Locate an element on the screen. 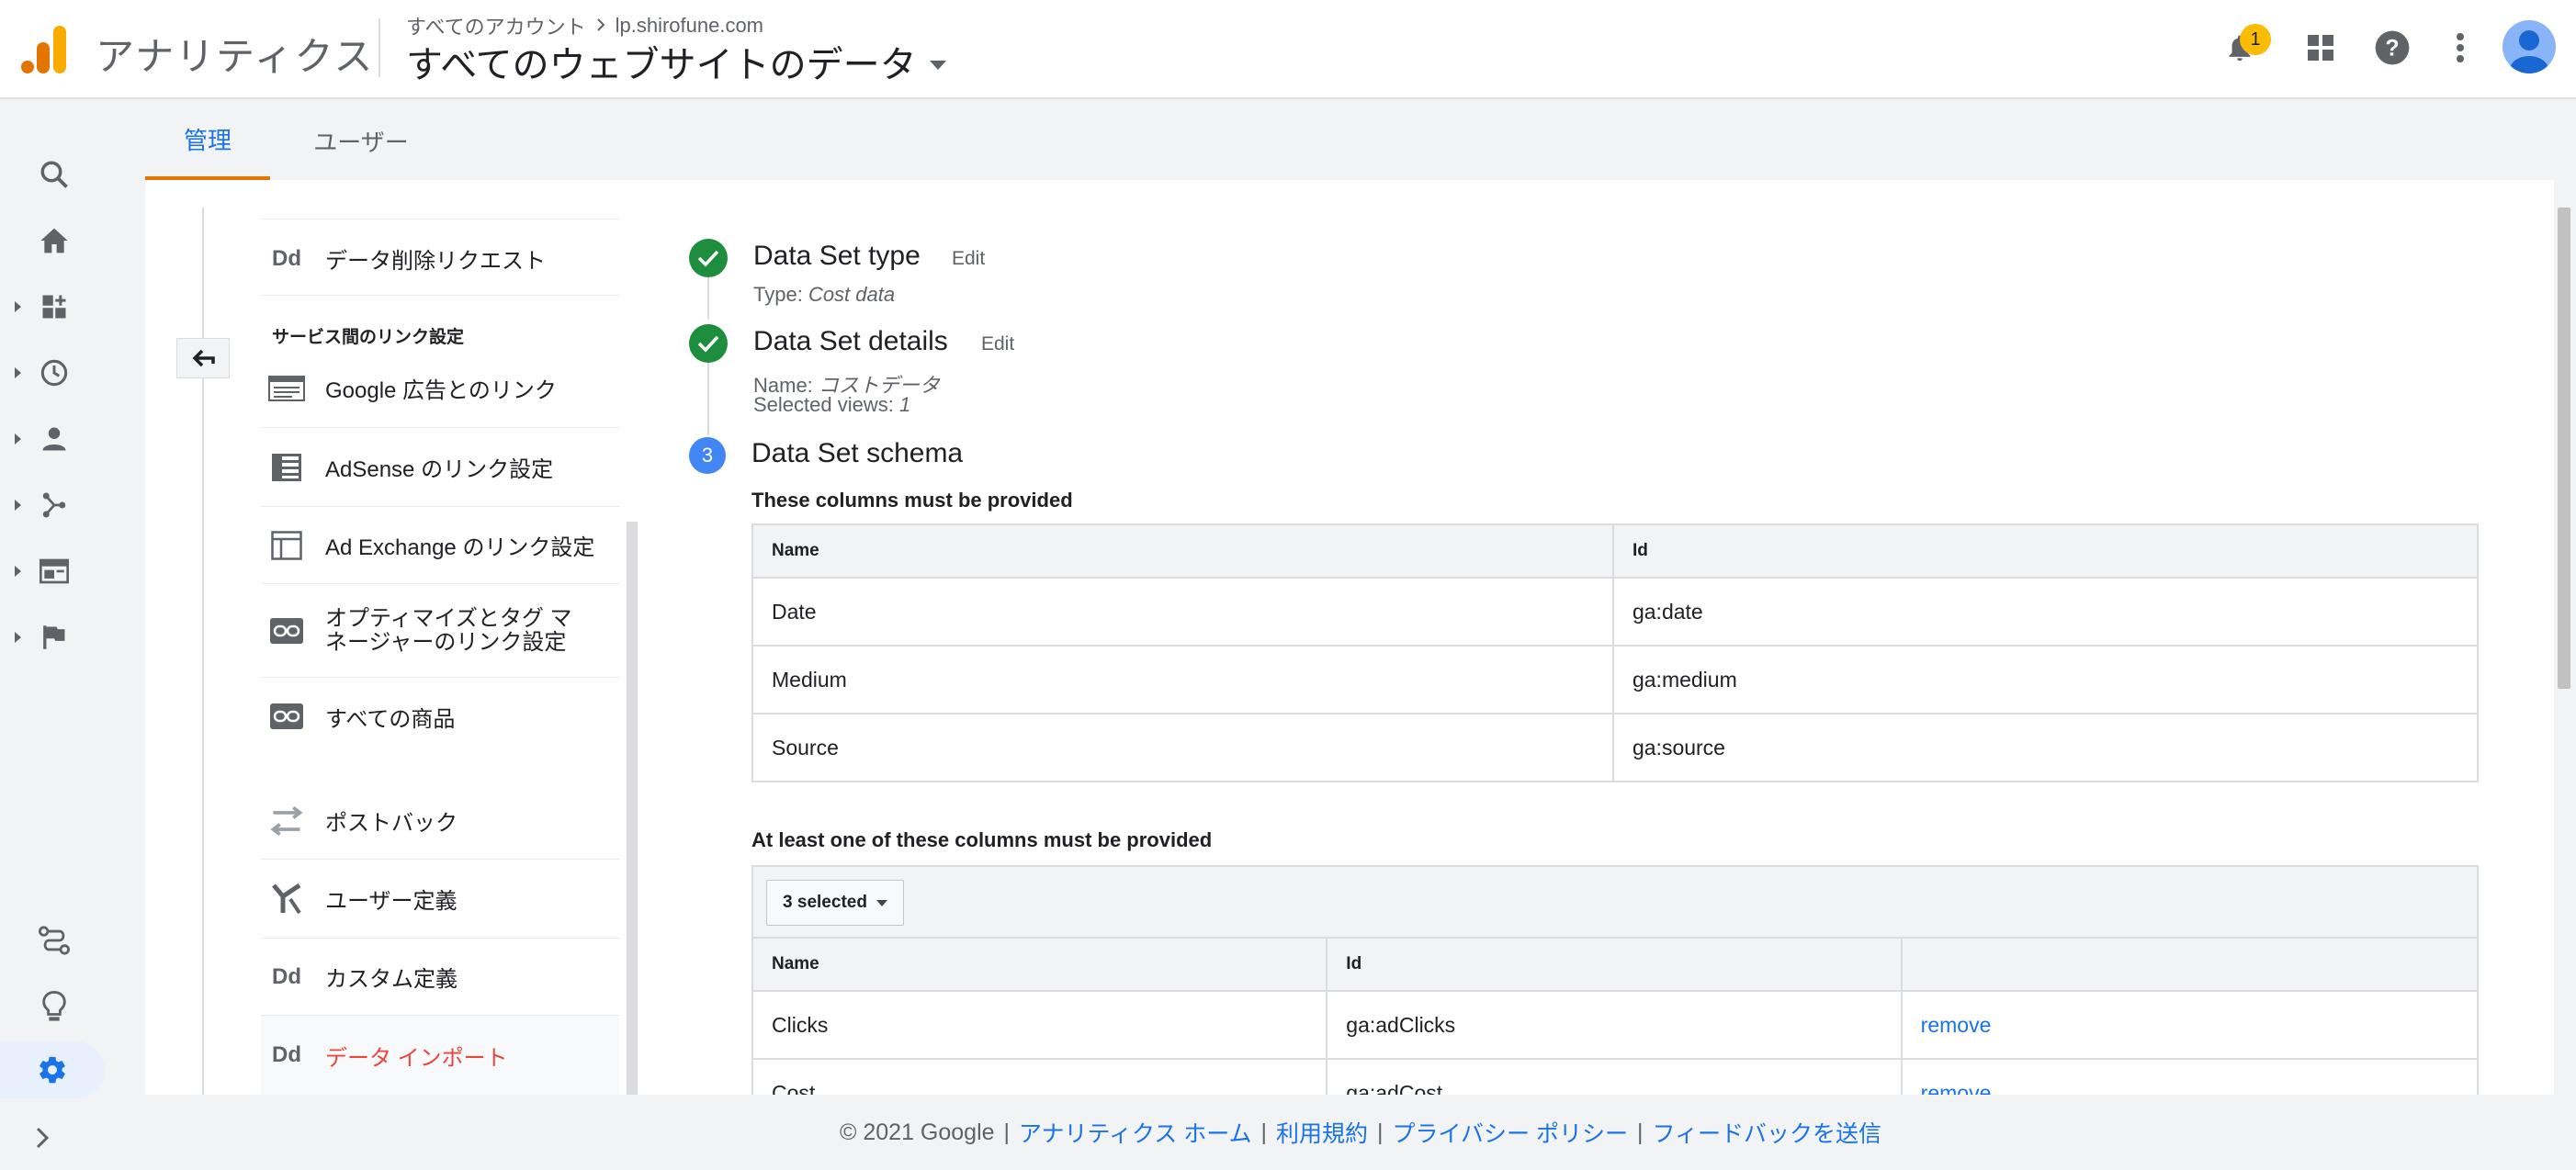 This screenshot has height=1170, width=2576. product-name: アナリティクス is located at coordinates (235, 56).